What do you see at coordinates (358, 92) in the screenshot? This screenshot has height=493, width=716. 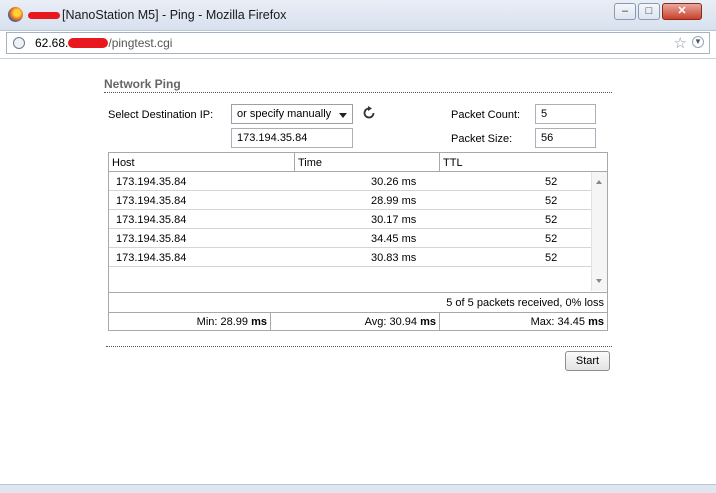 I see `top-divider` at bounding box center [358, 92].